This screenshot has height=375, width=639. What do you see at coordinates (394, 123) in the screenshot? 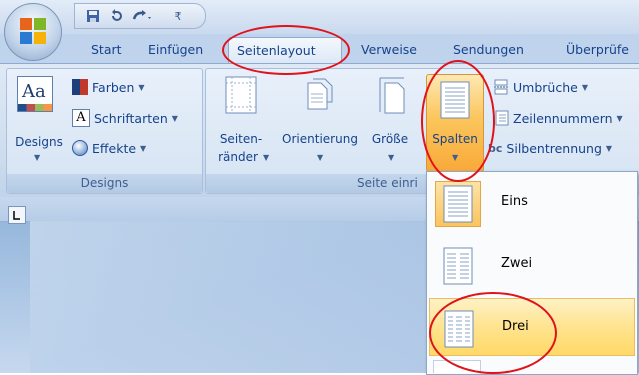
I see `size-button: Größe ▼` at bounding box center [394, 123].